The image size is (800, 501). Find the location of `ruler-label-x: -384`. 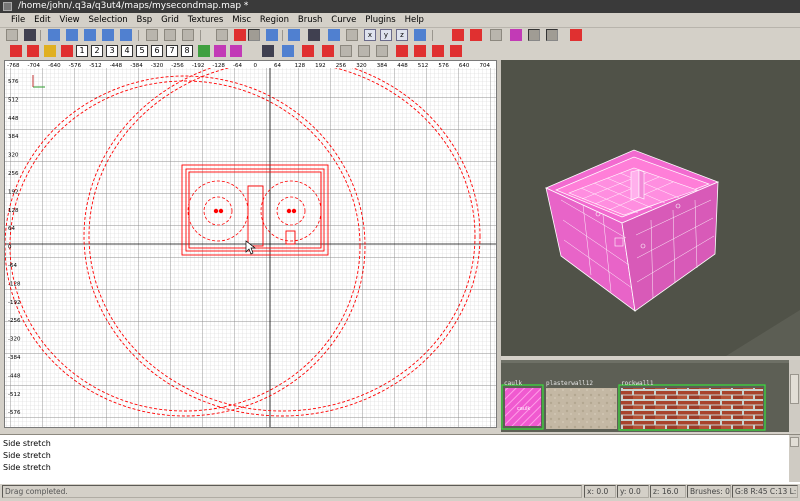

ruler-label-x: -384 is located at coordinates (136, 66).